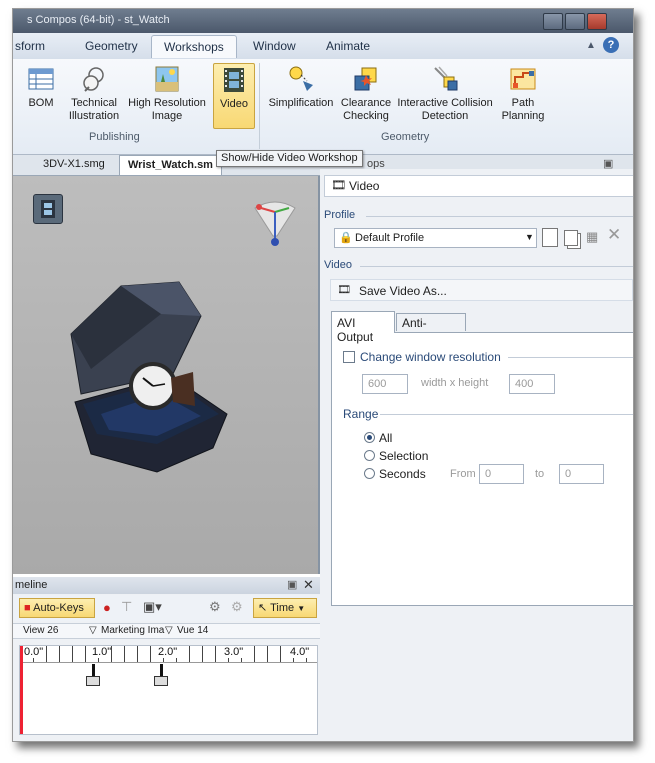 The width and height of the screenshot is (655, 763). Describe the element at coordinates (152, 607) in the screenshot. I see `camera-key-icon: ▣▾` at that location.